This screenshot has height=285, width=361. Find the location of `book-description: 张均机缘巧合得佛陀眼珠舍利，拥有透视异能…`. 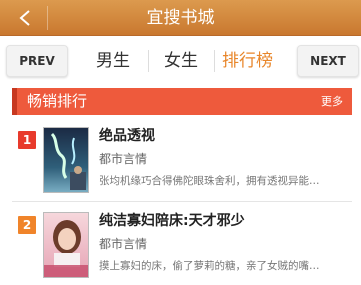

book-description: 张均机缘巧合得佛陀眼珠舍利，拥有透视异能… is located at coordinates (209, 181).